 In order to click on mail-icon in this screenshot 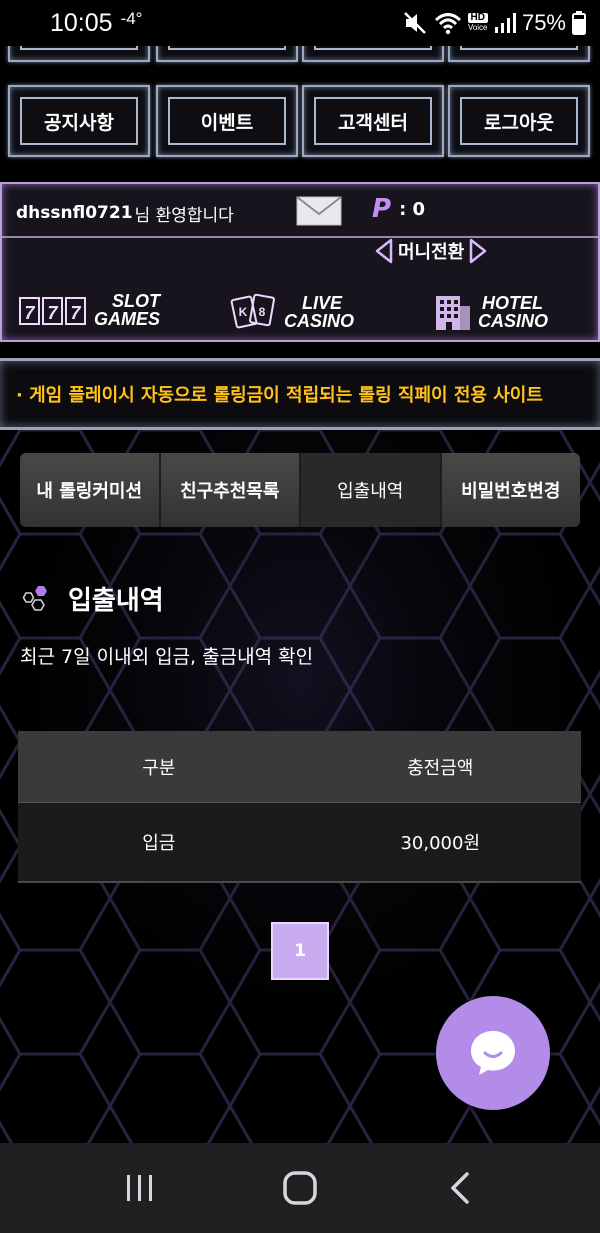, I will do `click(319, 211)`.